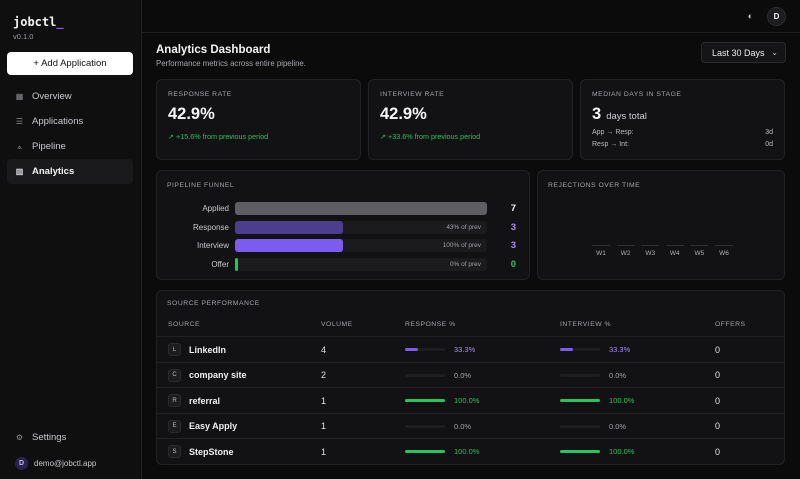 The height and width of the screenshot is (479, 800). I want to click on table-row: E Easy Apply 1 0.0% 0.0% 0, so click(470, 425).